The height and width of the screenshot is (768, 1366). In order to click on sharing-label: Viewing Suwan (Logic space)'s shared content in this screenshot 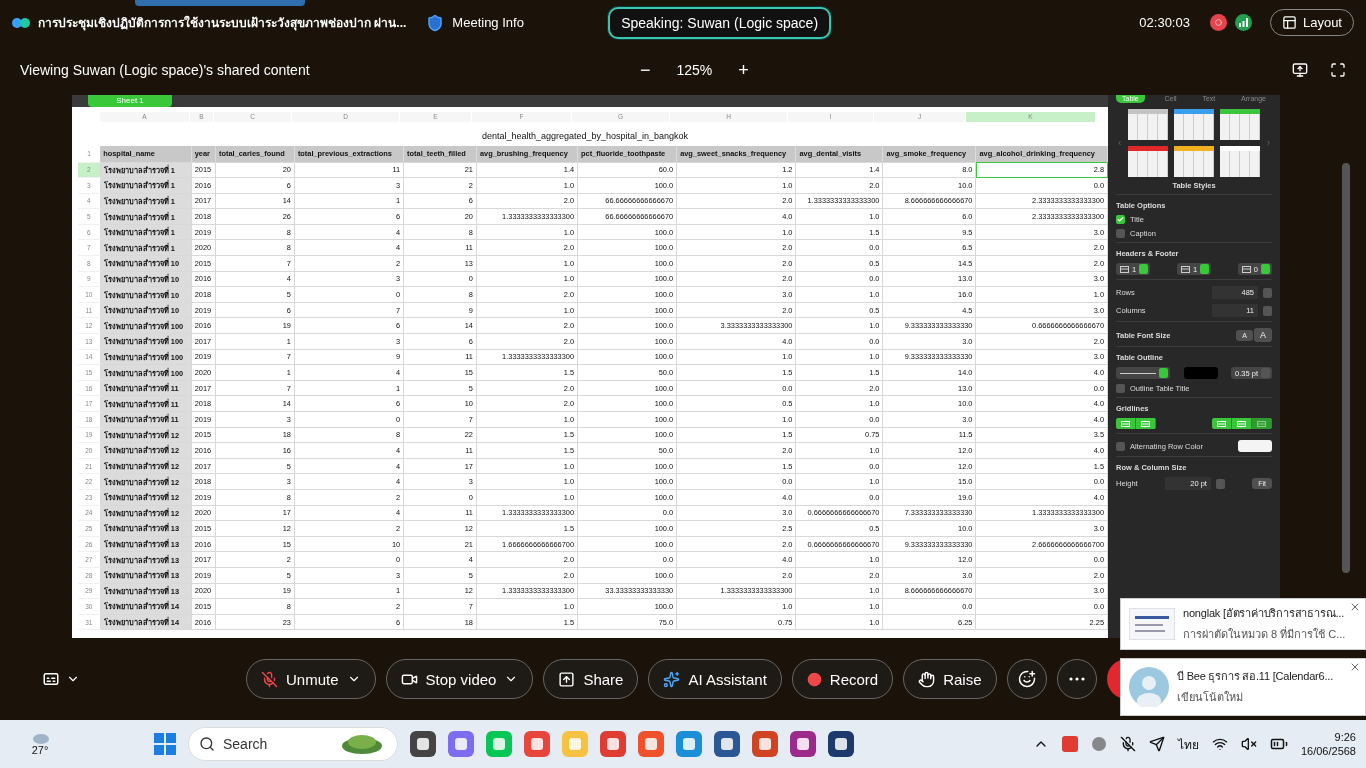, I will do `click(165, 70)`.